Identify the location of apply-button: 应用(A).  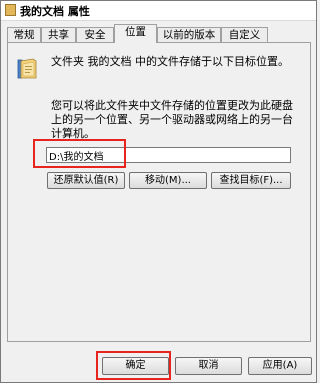
(280, 366).